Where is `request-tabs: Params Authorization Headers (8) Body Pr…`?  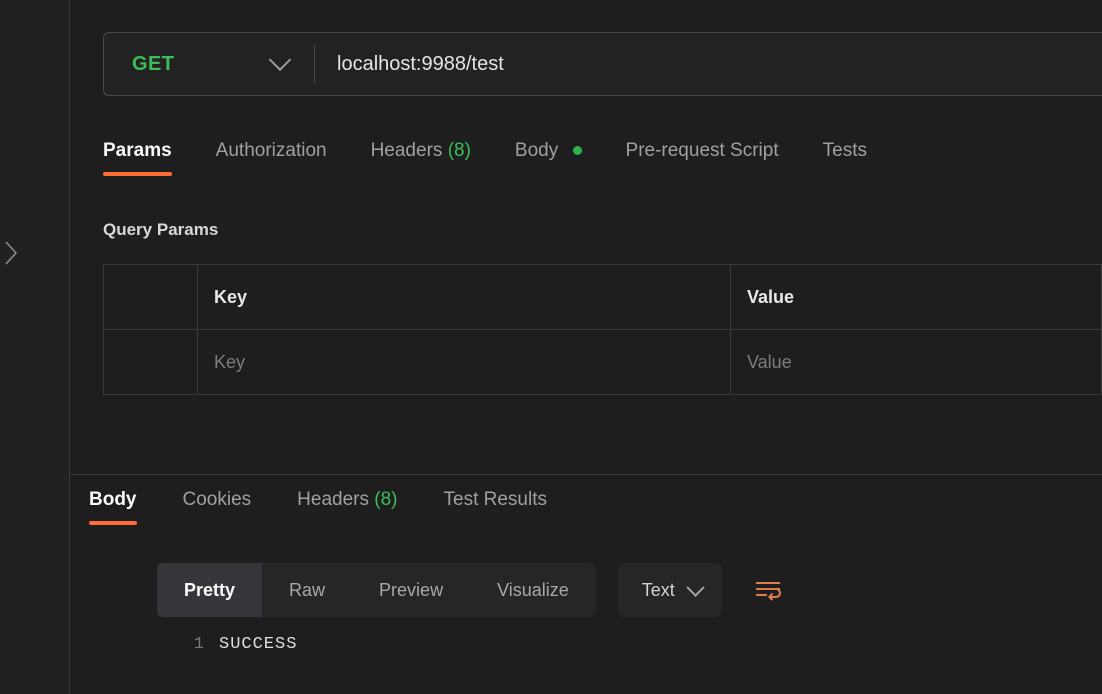
request-tabs: Params Authorization Headers (8) Body Pr… is located at coordinates (507, 158).